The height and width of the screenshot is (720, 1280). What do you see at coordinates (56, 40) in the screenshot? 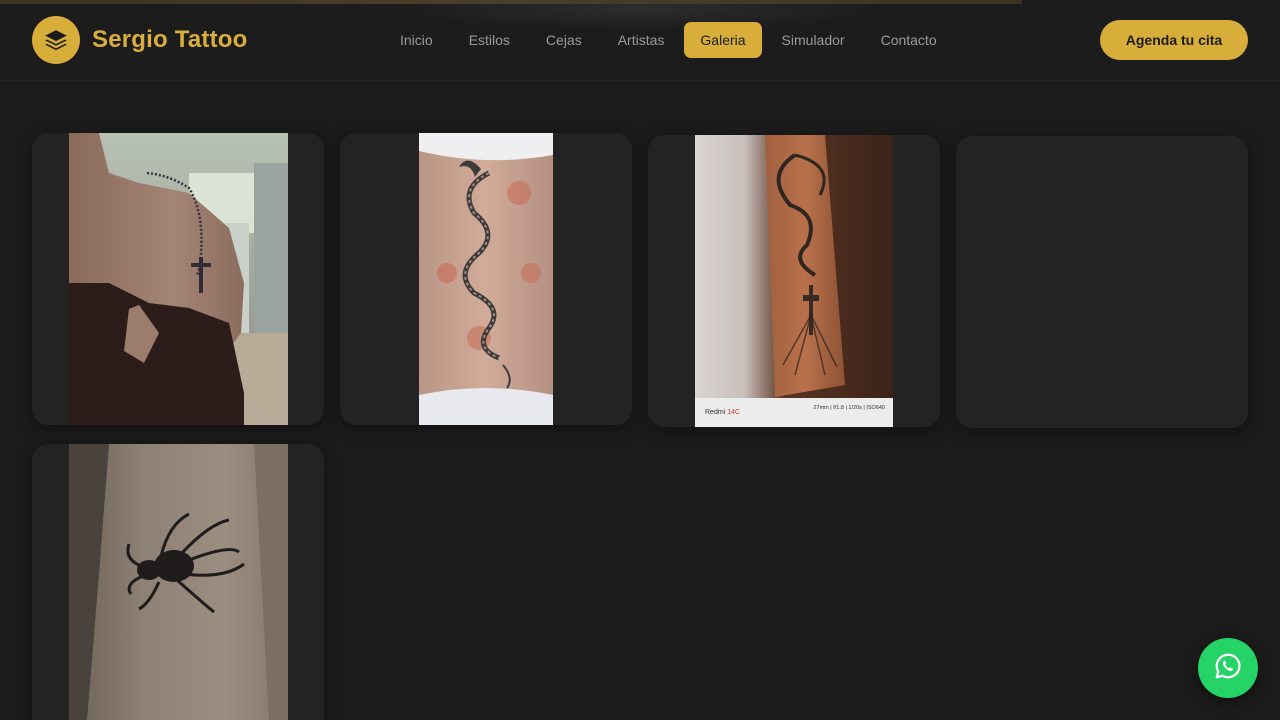
I see `layers-icon` at bounding box center [56, 40].